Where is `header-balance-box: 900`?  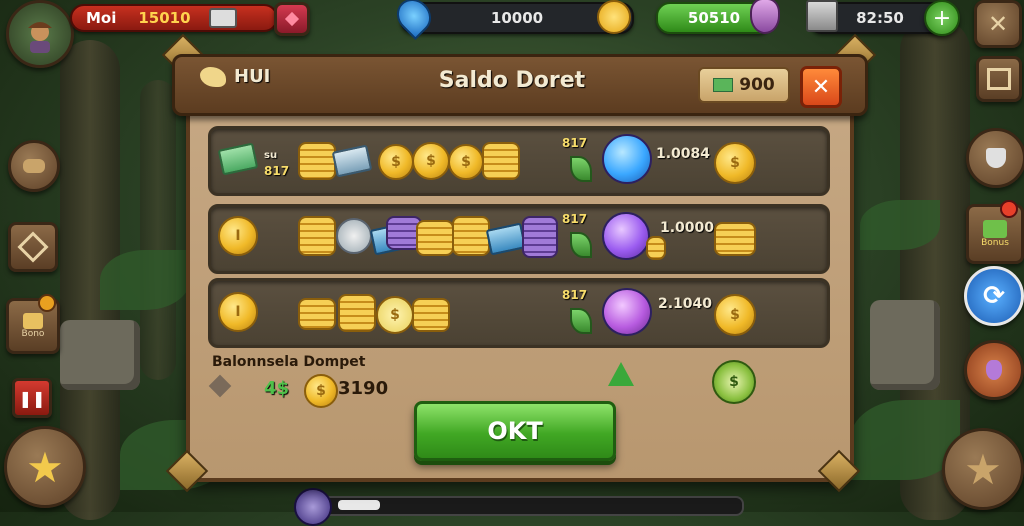
header-balance-box: 900 is located at coordinates (744, 85).